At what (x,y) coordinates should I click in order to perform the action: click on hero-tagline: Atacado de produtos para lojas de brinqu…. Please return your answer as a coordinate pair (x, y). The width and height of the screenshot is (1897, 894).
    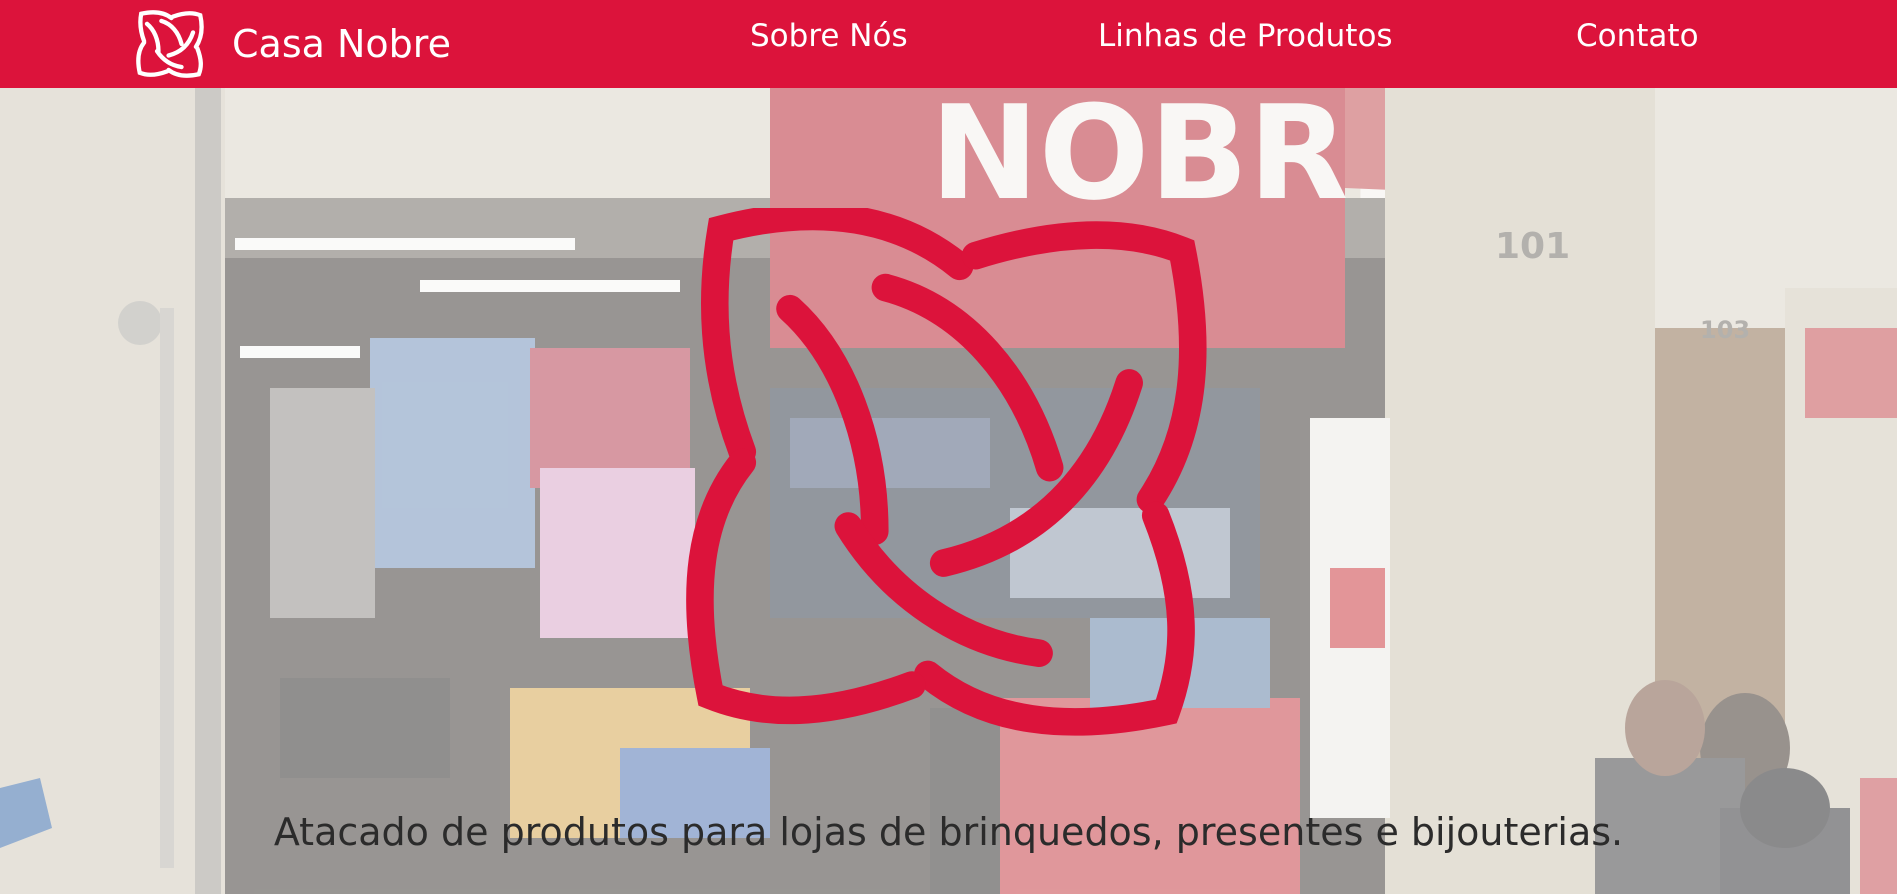
    Looking at the image, I should click on (948, 832).